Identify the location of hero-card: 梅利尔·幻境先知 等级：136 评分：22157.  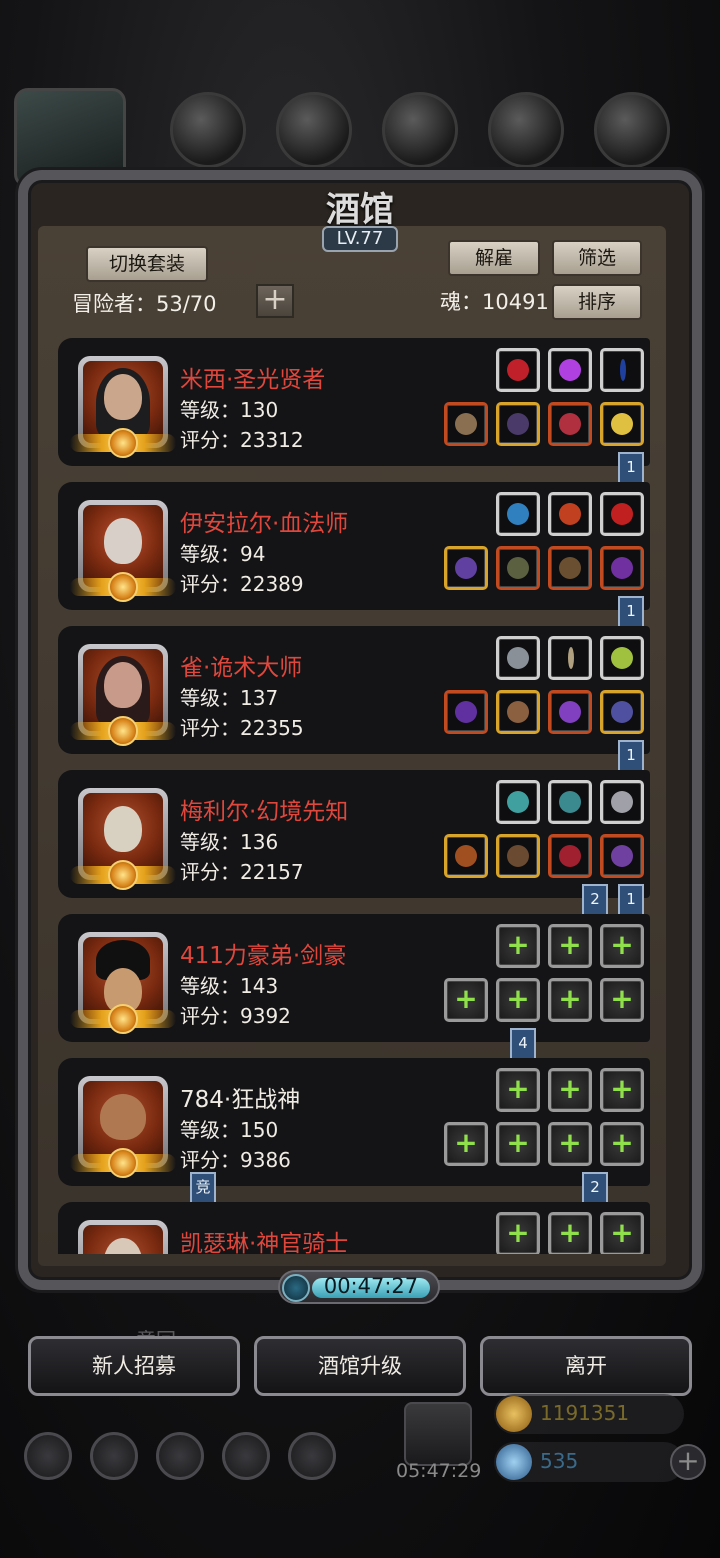
(354, 834).